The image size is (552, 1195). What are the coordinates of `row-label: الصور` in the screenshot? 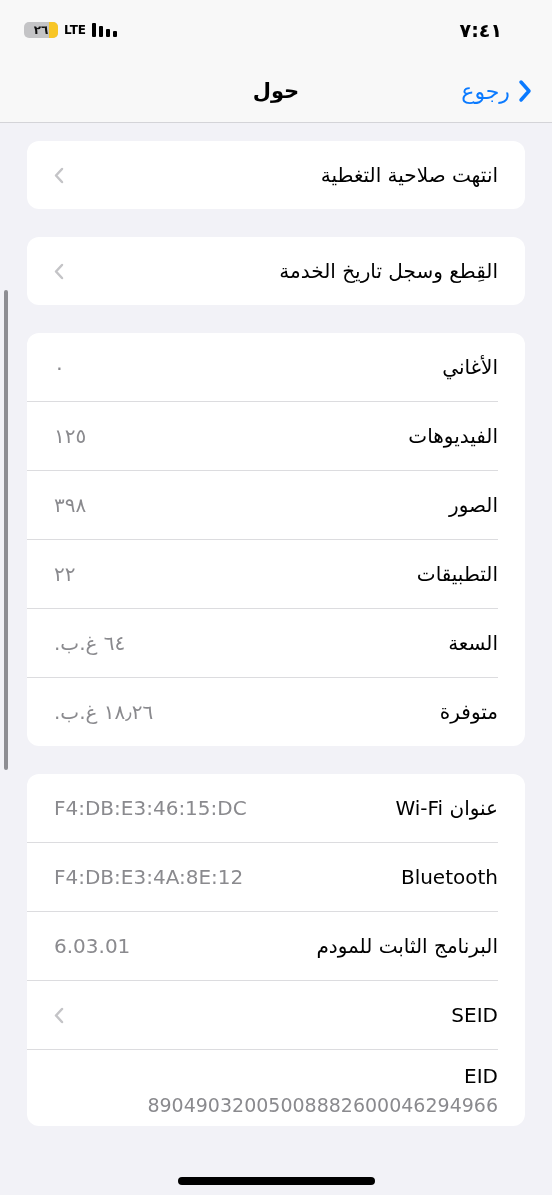 It's located at (473, 505).